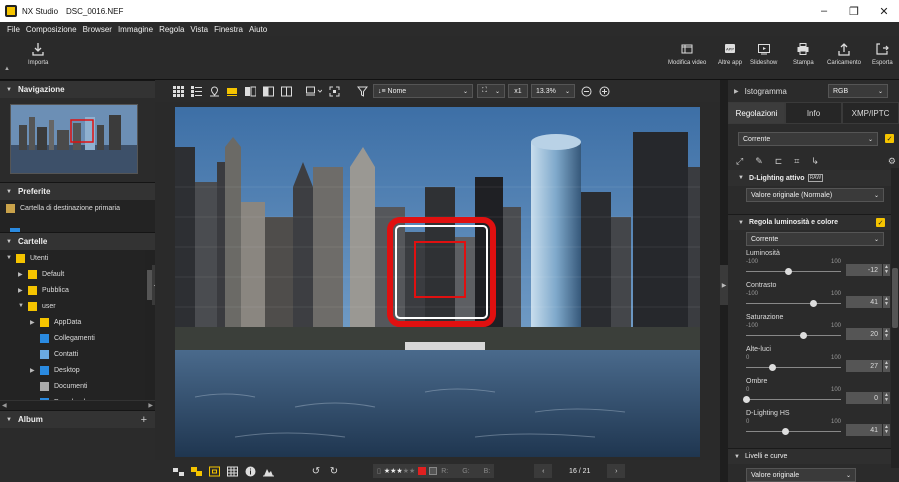 The height and width of the screenshot is (482, 899). What do you see at coordinates (77, 208) in the screenshot?
I see `favorite-item: Cartella di destinazione primaria` at bounding box center [77, 208].